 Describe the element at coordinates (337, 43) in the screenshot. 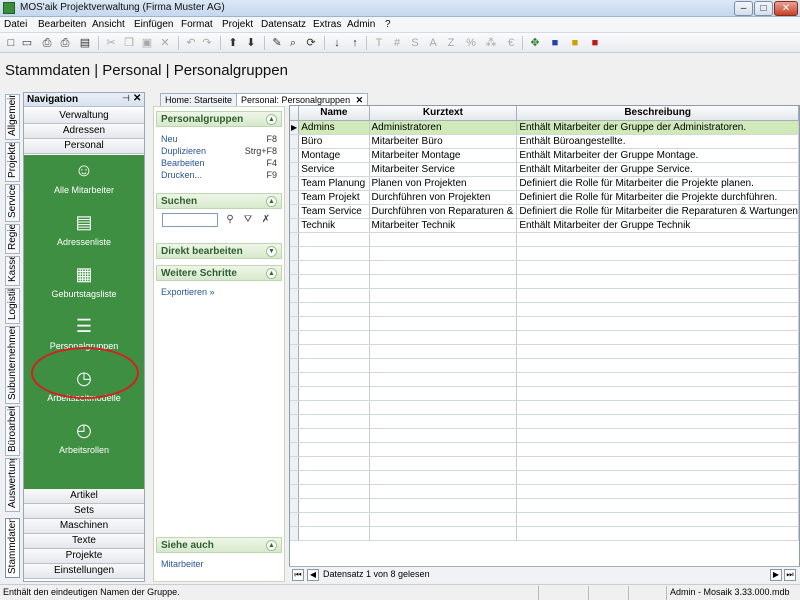

I see `sort-az-icon: ↓` at that location.